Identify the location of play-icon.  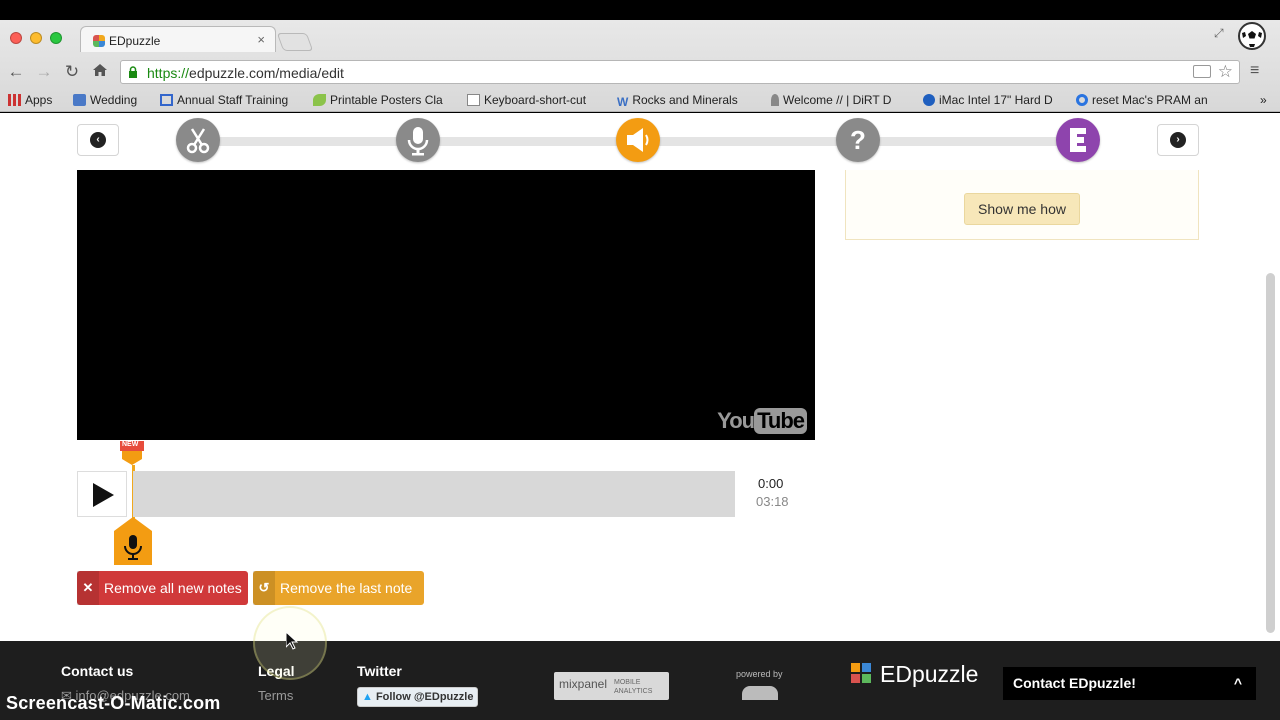
(103, 495).